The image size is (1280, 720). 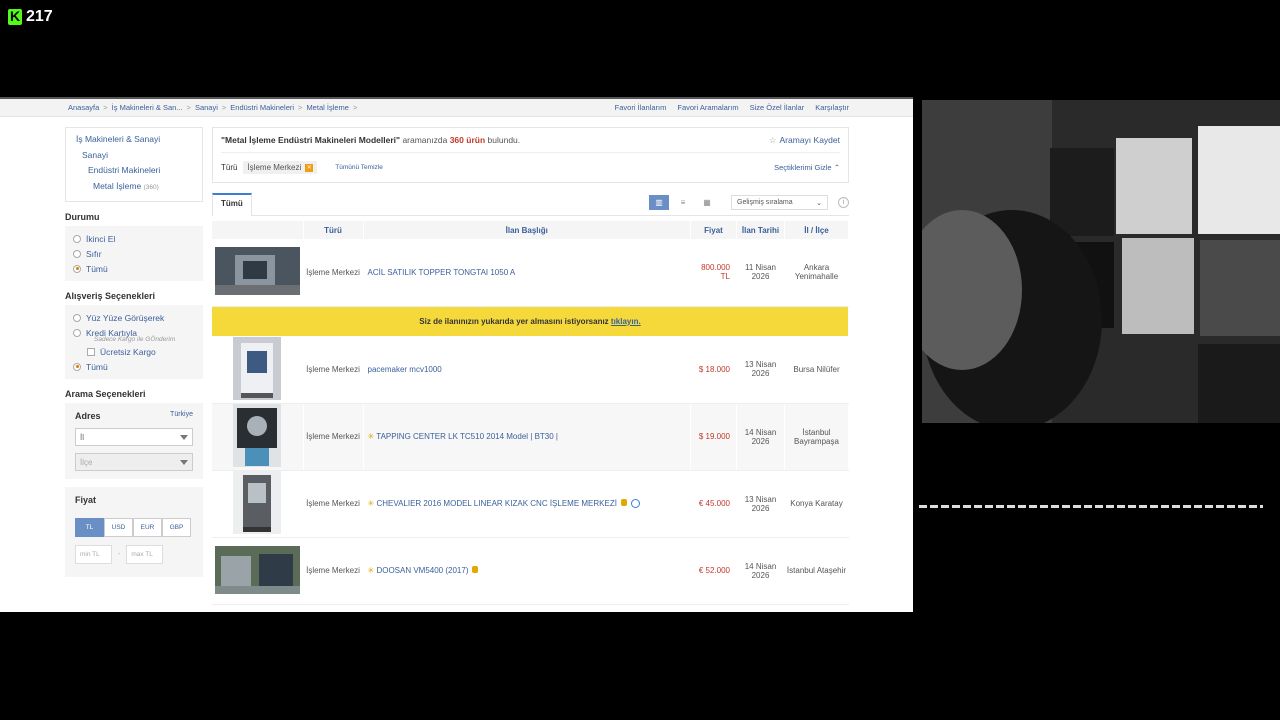 What do you see at coordinates (527, 370) in the screenshot?
I see `listing-title: pacemaker mcv1000` at bounding box center [527, 370].